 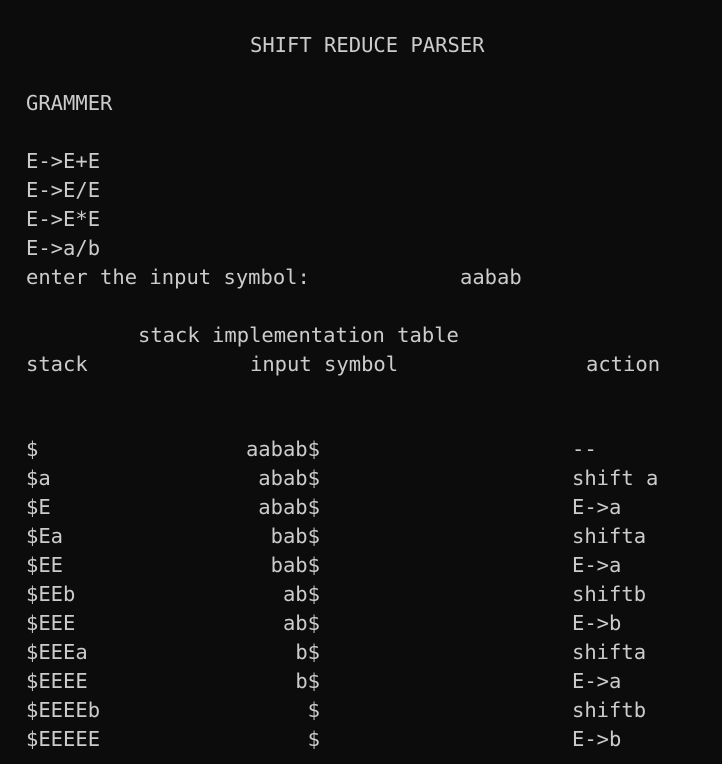 I want to click on grammar-rule: E->a/b, so click(x=63, y=248).